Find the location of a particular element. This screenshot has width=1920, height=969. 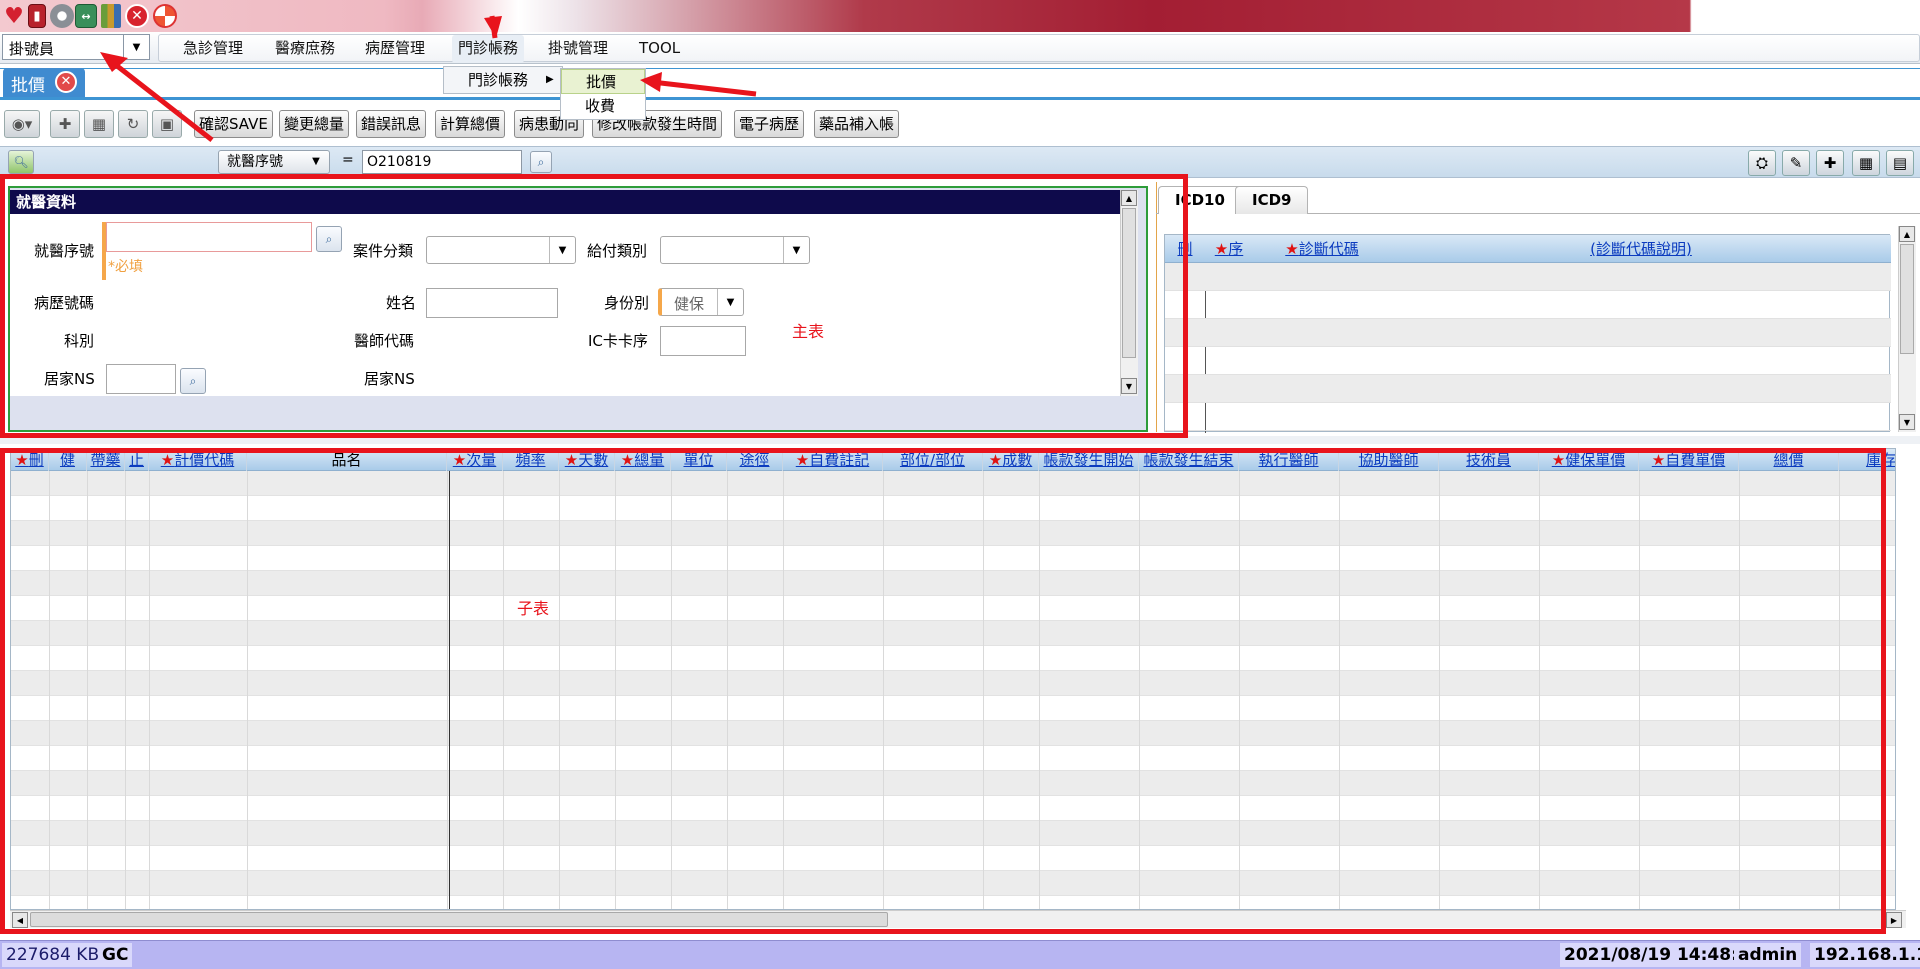

arrow-head-icon is located at coordinates (651, 82).